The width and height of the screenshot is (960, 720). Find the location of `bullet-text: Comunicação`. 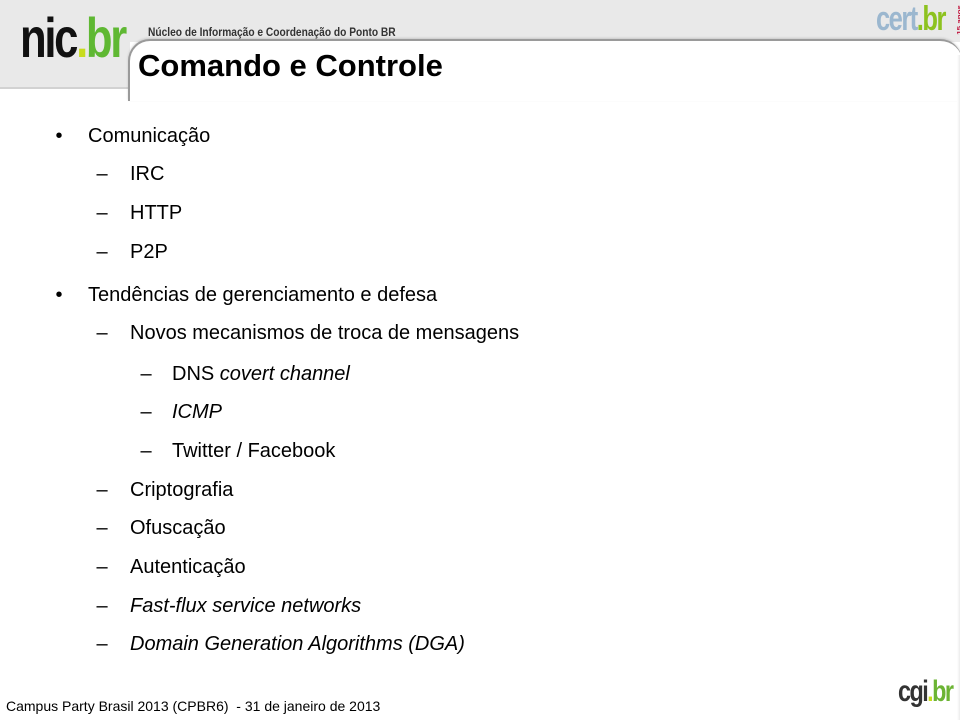

bullet-text: Comunicação is located at coordinates (149, 136).